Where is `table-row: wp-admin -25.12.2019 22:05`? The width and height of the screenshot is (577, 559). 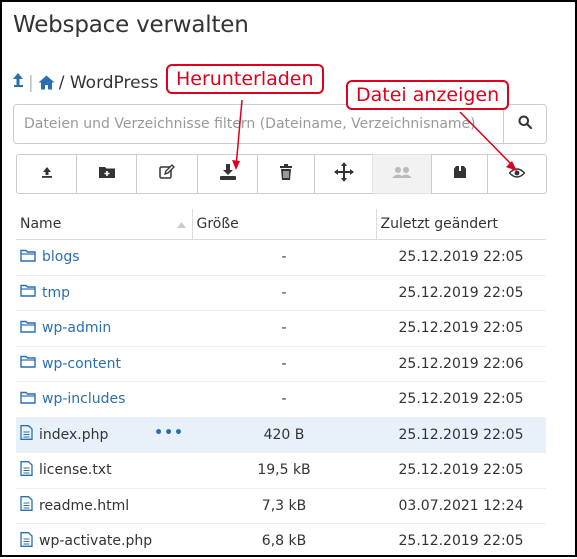
table-row: wp-admin -25.12.2019 22:05 is located at coordinates (281, 328).